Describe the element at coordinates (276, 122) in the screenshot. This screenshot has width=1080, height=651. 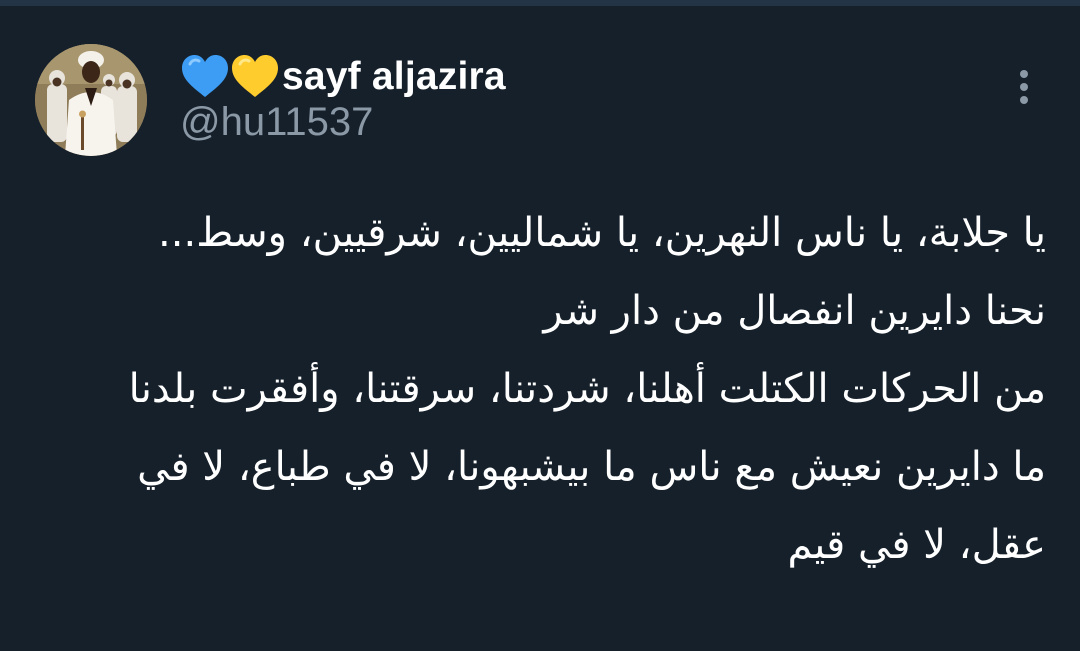
I see `user-handle: @hu11537` at that location.